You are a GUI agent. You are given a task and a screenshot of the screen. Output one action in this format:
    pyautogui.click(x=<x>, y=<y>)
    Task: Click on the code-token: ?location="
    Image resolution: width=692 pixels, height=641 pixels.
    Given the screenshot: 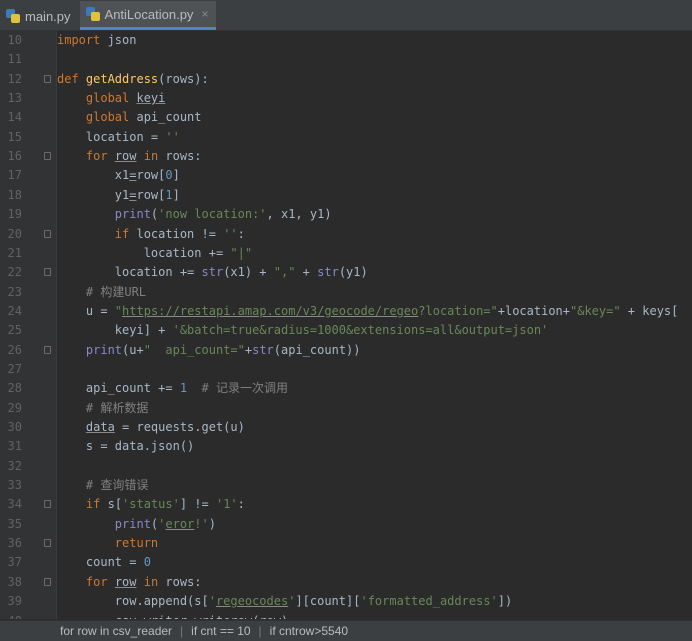 What is the action you would take?
    pyautogui.click(x=458, y=310)
    